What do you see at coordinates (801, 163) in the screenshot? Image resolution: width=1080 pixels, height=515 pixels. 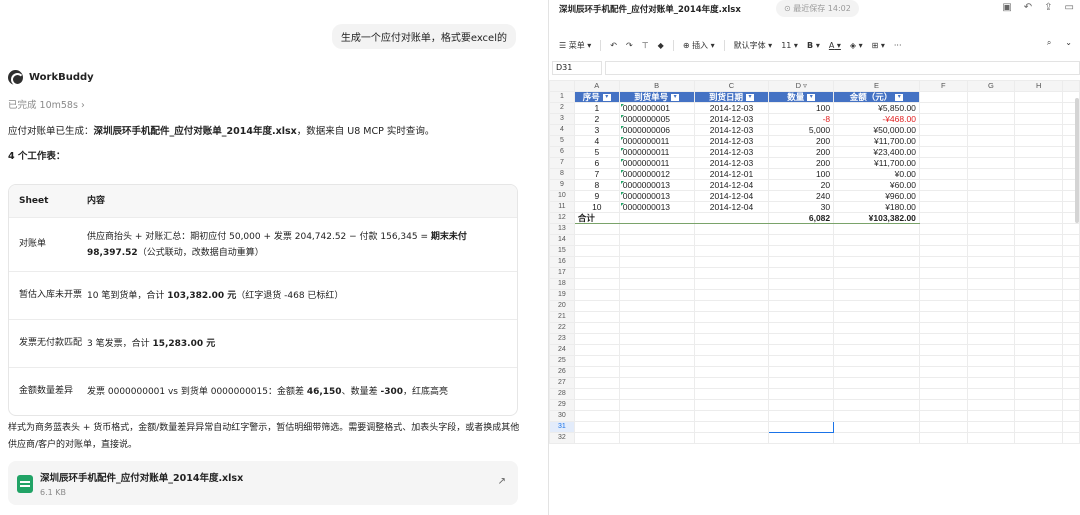 I see `cell: 200` at bounding box center [801, 163].